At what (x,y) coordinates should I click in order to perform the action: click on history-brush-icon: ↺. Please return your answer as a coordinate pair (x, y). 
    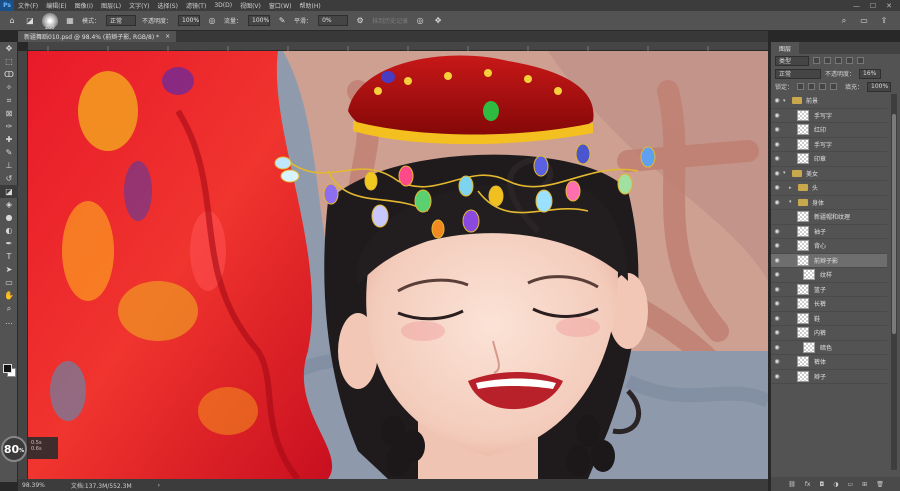
    Looking at the image, I should click on (9, 178).